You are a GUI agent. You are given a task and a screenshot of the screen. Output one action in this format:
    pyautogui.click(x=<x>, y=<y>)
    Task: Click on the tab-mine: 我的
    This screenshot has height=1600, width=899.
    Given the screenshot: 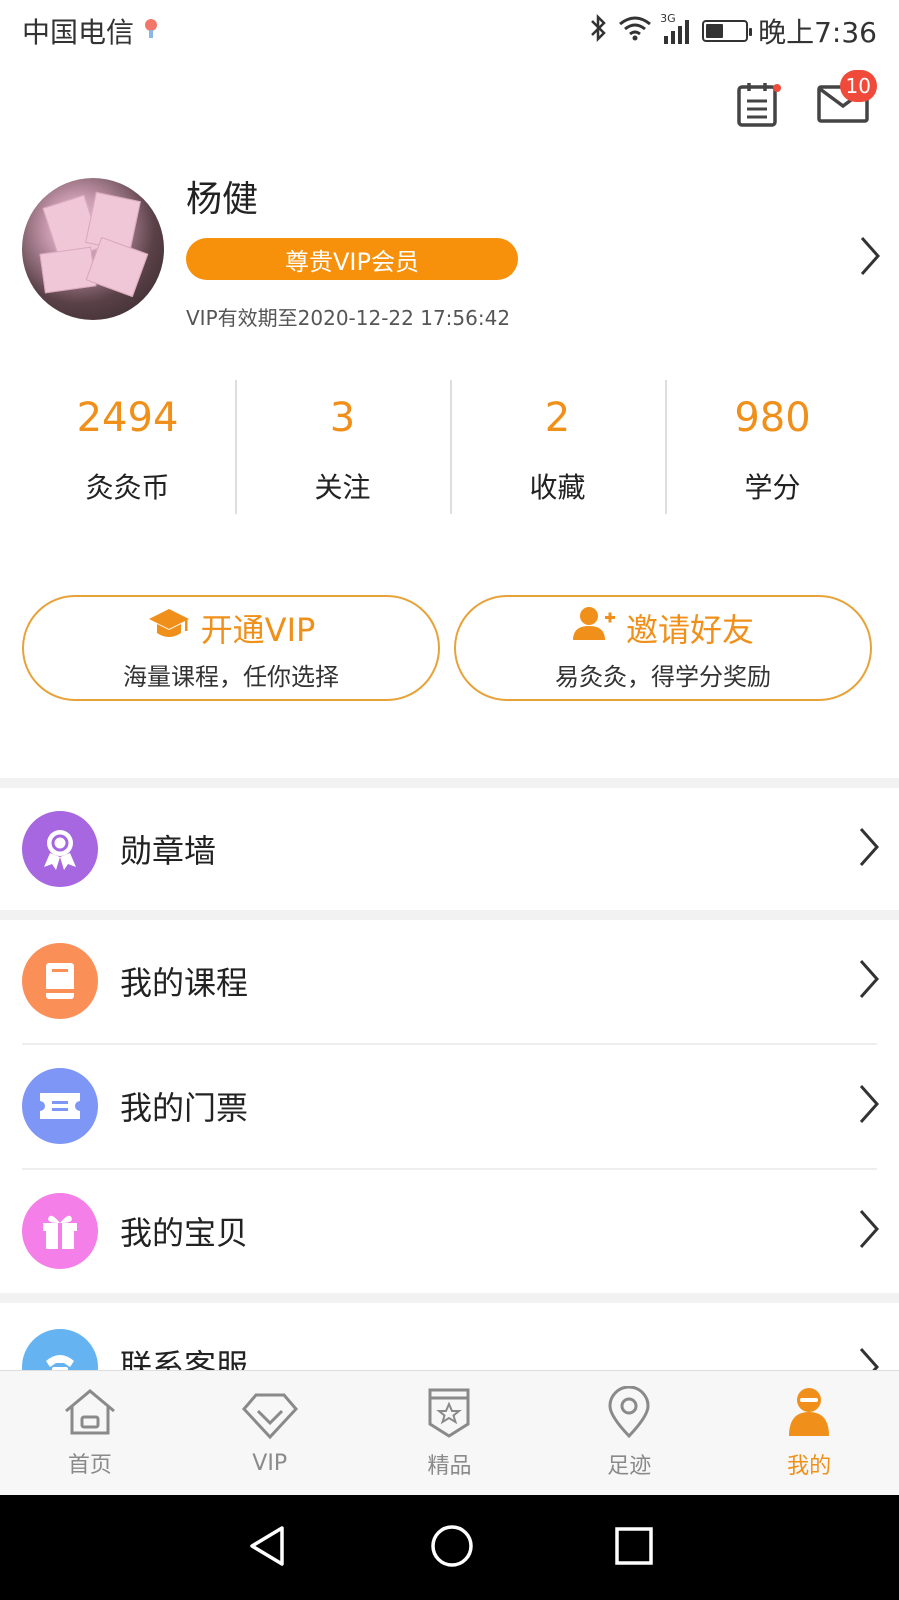 What is the action you would take?
    pyautogui.click(x=809, y=1433)
    